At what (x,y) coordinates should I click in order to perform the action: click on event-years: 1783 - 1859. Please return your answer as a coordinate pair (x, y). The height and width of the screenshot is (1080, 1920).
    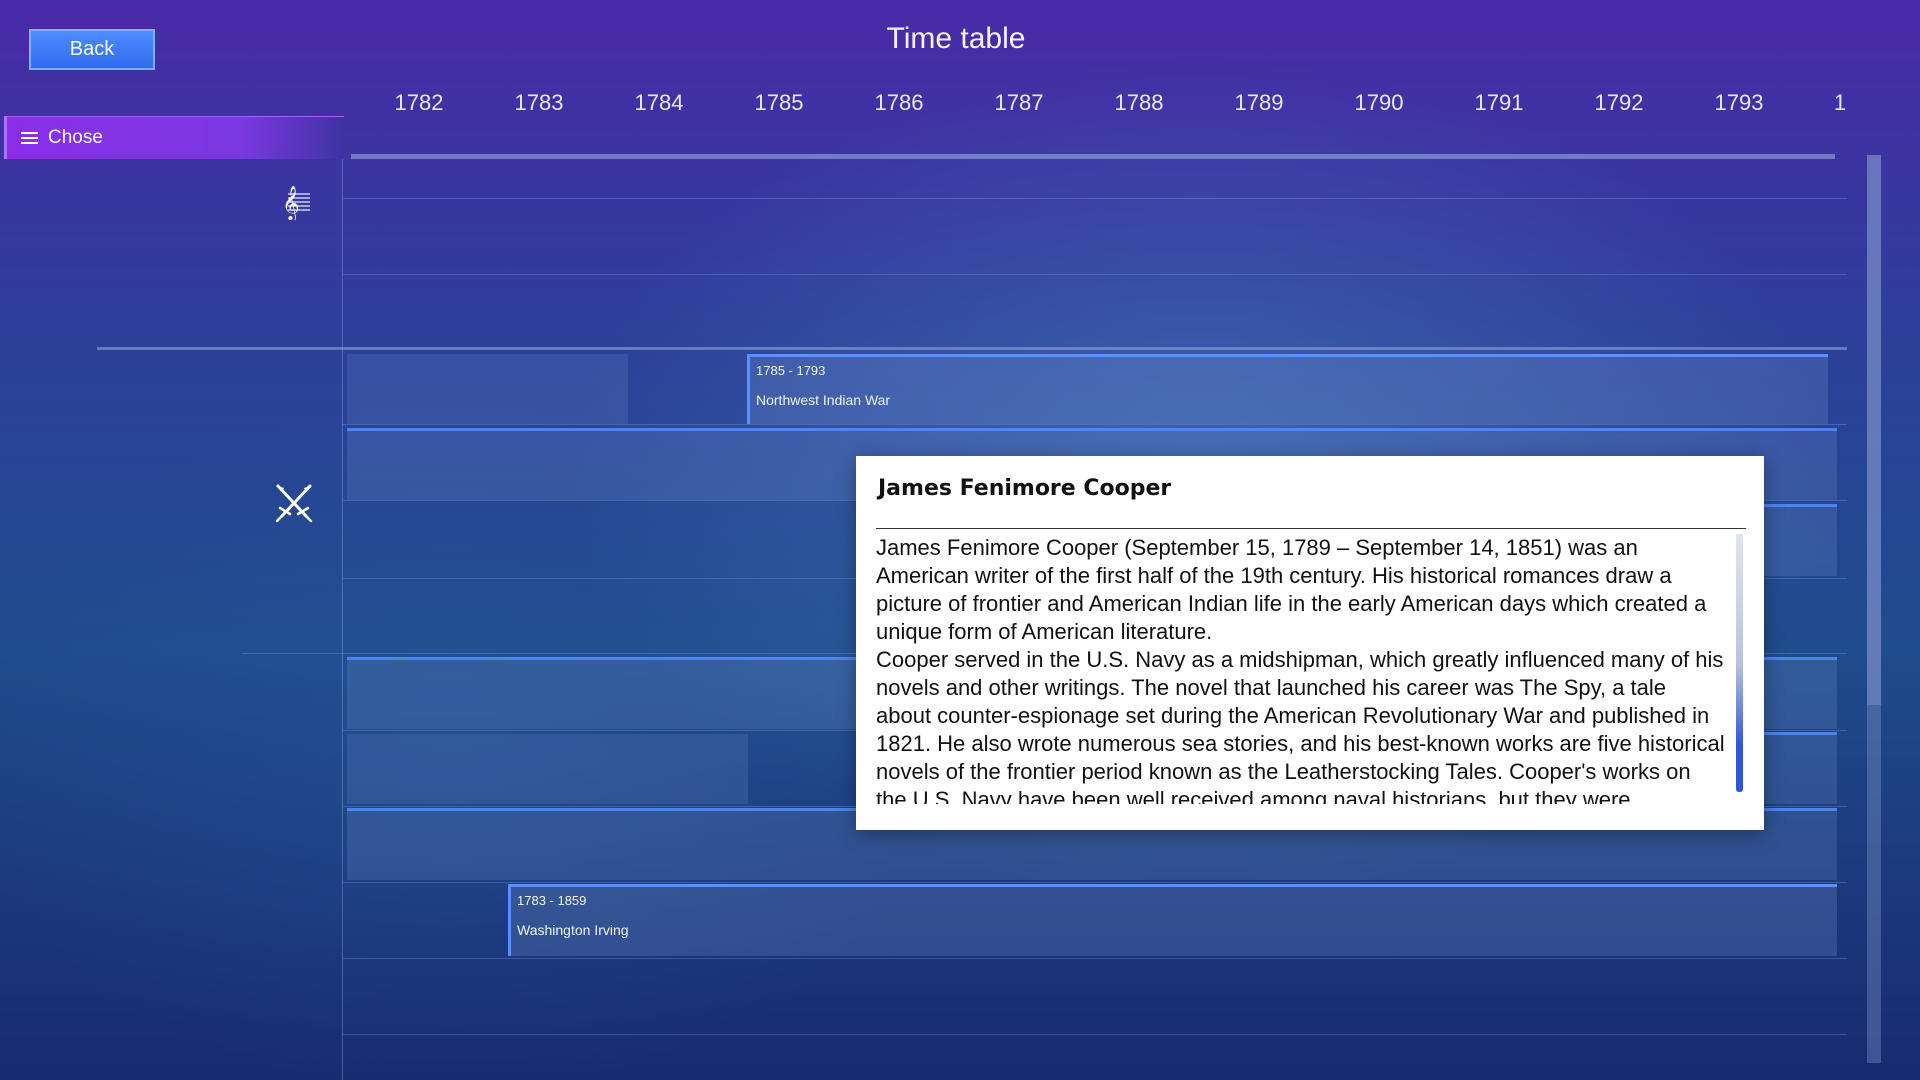
    Looking at the image, I should click on (552, 900).